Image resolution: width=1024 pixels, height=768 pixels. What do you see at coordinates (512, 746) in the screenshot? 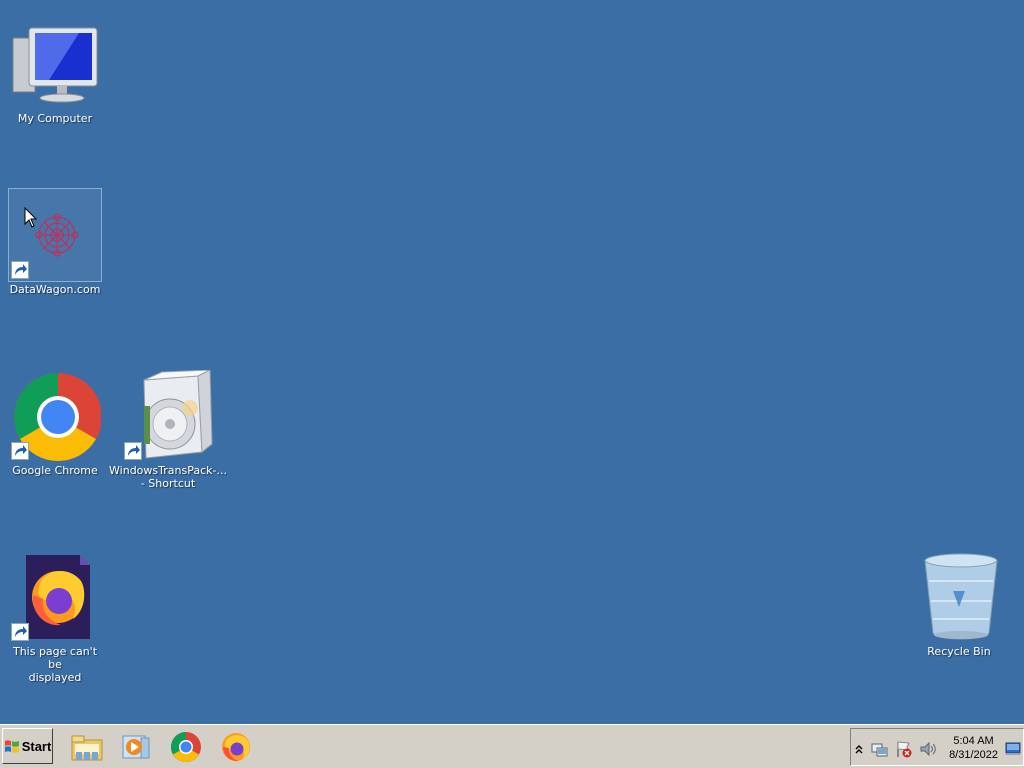
I see `taskbar: Start 5:04 AM 8/31/2022` at bounding box center [512, 746].